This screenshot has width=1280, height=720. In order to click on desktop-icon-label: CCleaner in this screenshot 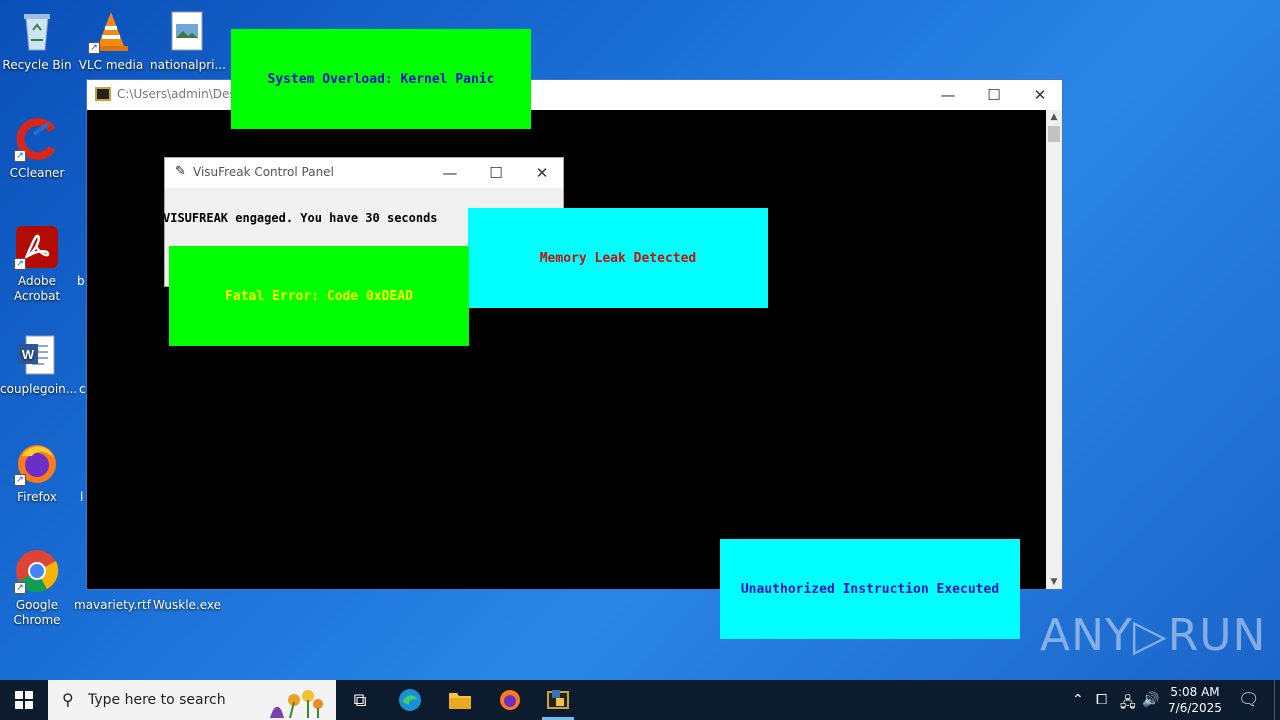, I will do `click(37, 173)`.